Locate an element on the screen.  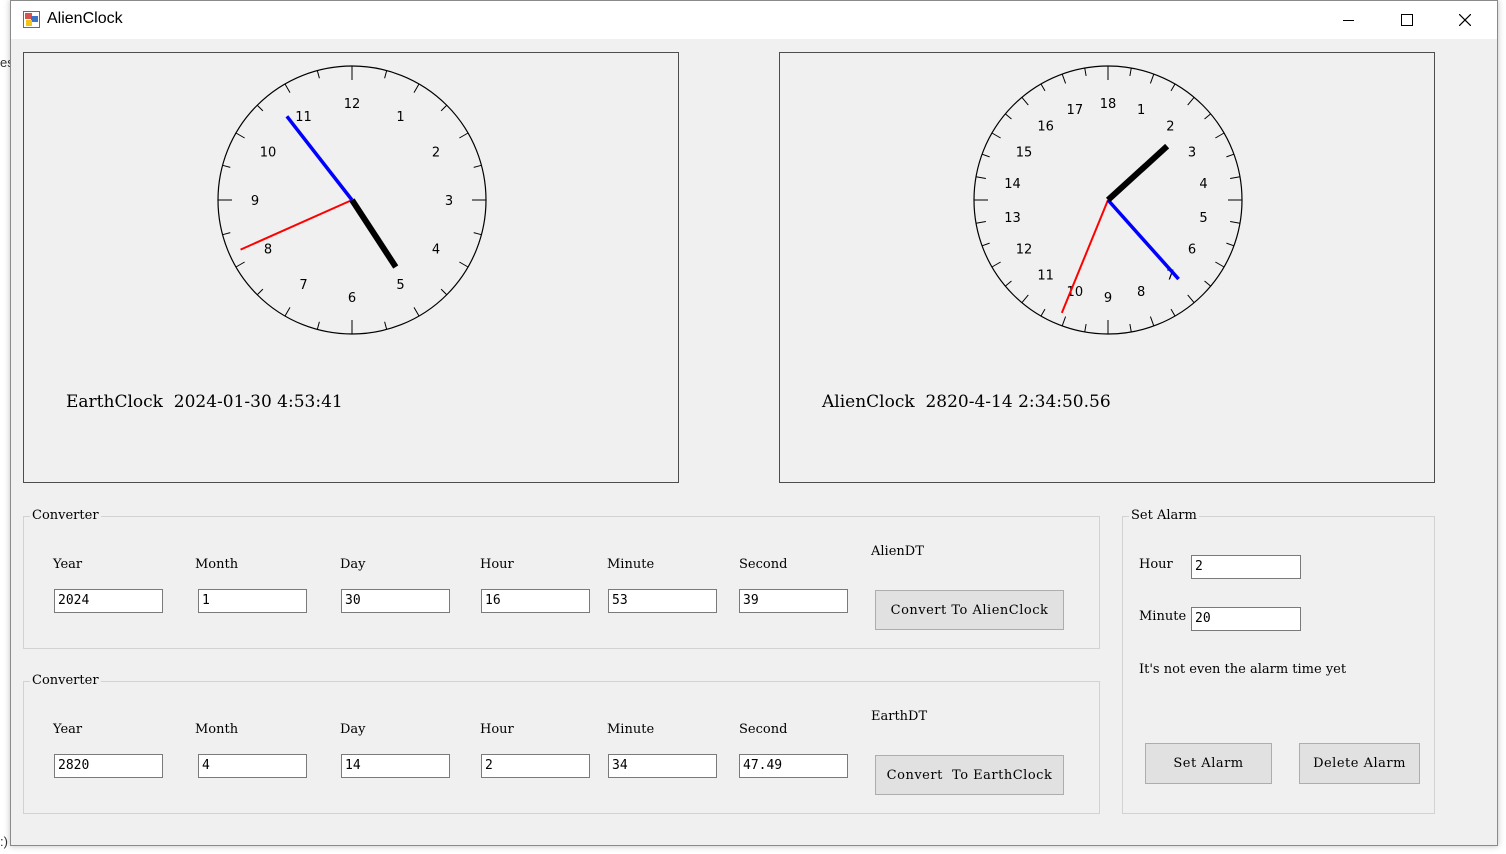
clock-numeral: 1 is located at coordinates (1141, 110).